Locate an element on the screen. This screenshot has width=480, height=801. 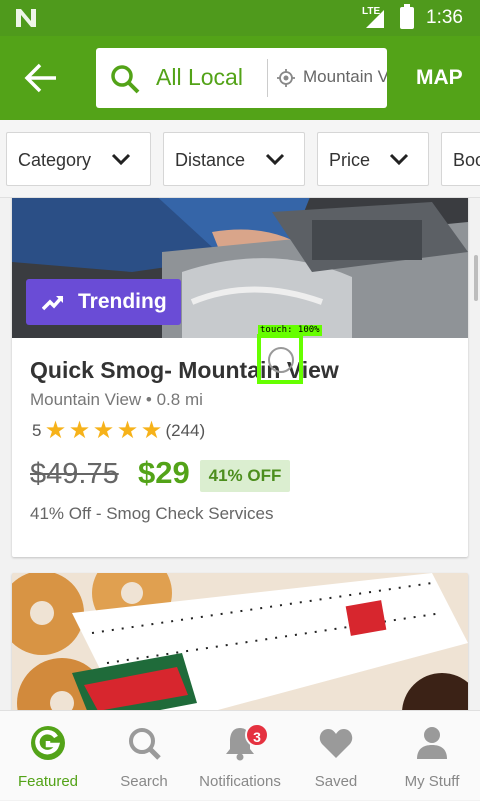
nav-featured: Featured is located at coordinates (48, 756).